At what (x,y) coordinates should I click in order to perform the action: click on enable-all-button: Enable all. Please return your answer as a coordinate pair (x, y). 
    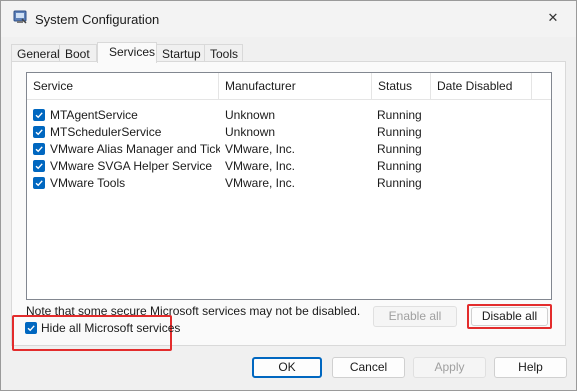
    Looking at the image, I should click on (415, 316).